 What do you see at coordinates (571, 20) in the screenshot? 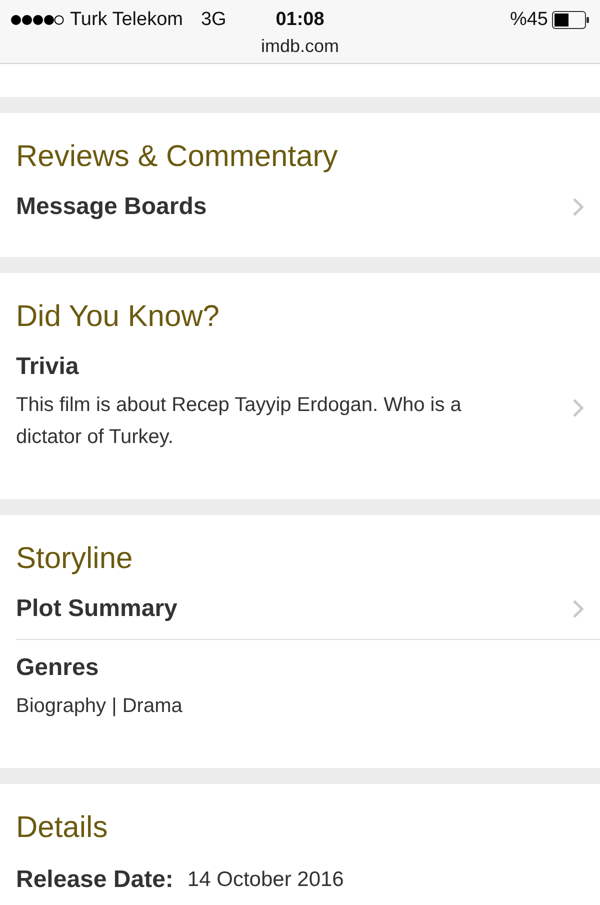
I see `battery-icon` at bounding box center [571, 20].